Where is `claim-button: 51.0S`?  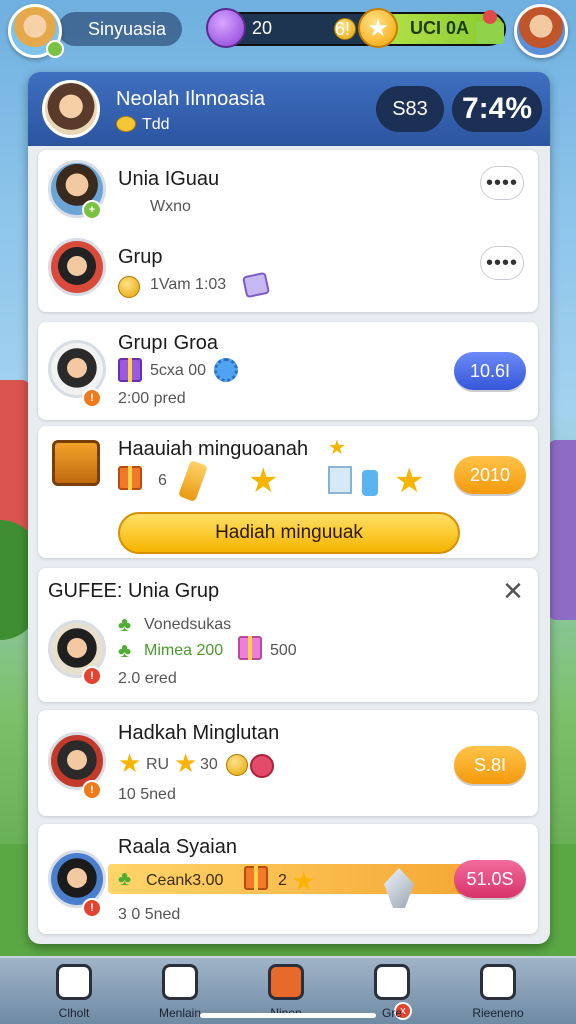
claim-button: 51.0S is located at coordinates (490, 879).